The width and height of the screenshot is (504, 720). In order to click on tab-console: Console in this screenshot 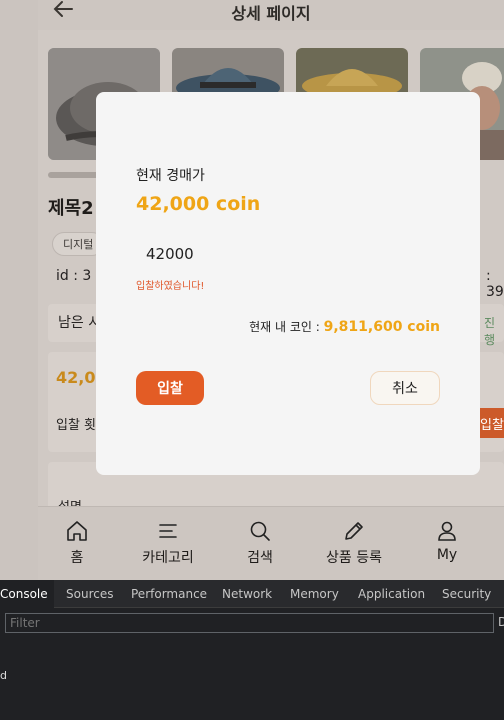, I will do `click(27, 594)`.